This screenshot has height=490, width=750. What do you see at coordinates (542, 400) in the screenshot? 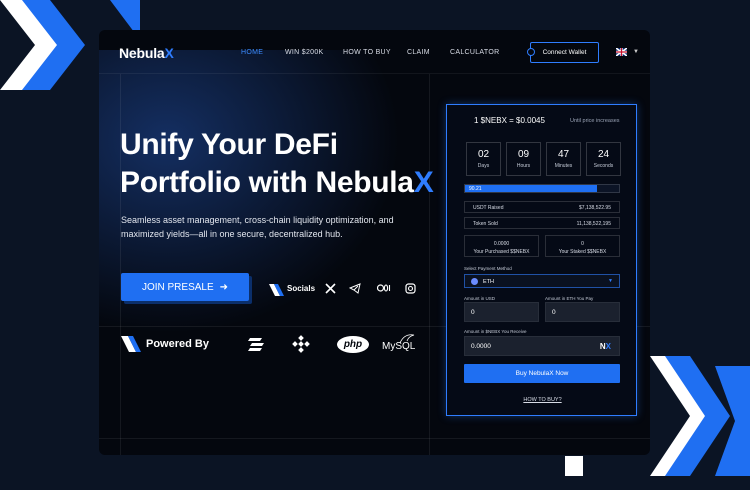
I see `how-to-buy-link: HOW TO BUY?` at bounding box center [542, 400].